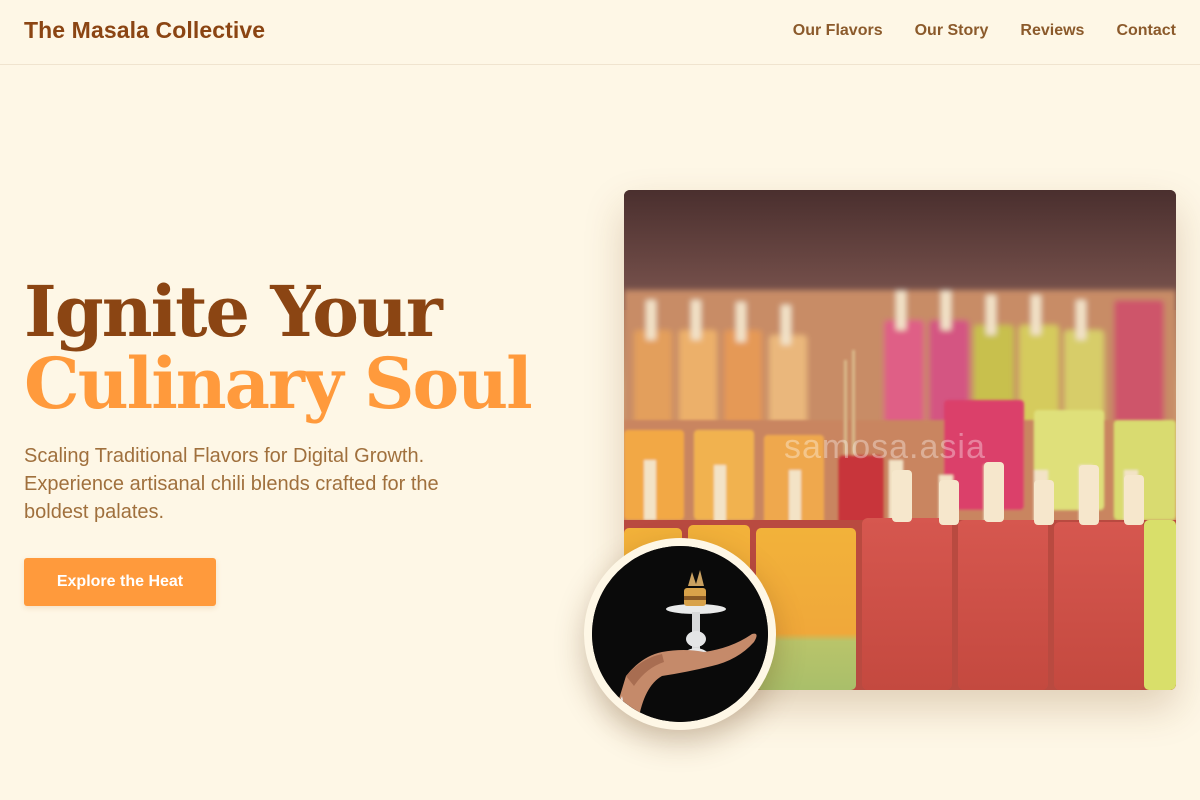 The height and width of the screenshot is (800, 1200). Describe the element at coordinates (1146, 31) in the screenshot. I see `nav-link-contact: Contact` at that location.